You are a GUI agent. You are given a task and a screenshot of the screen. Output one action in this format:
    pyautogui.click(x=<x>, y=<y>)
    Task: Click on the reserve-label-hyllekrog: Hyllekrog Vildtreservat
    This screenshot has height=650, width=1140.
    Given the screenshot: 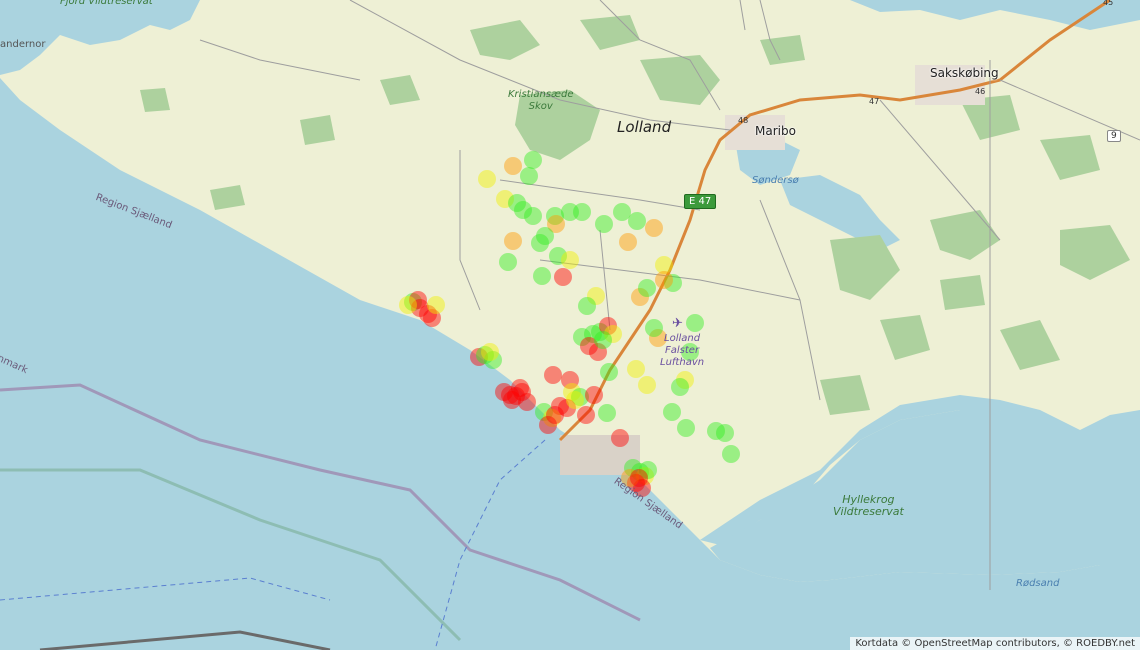 What is the action you would take?
    pyautogui.click(x=868, y=505)
    